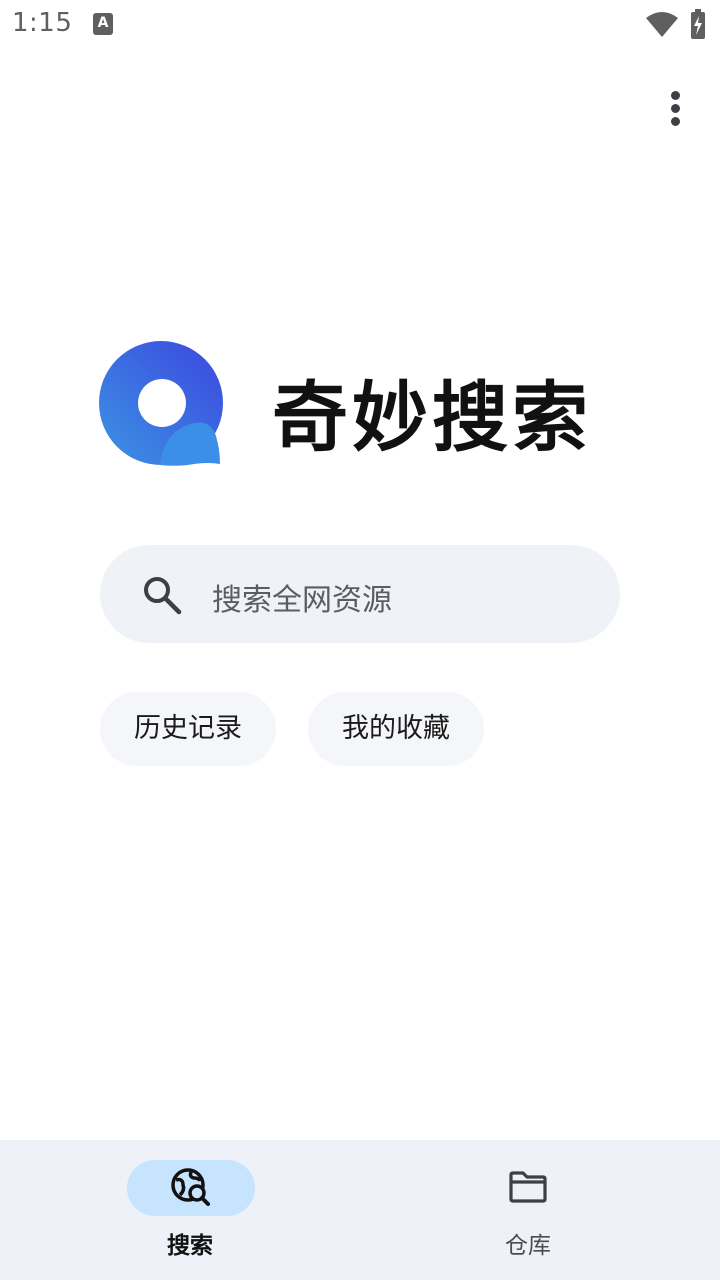  I want to click on nav-tab-search: 搜索, so click(180, 1210).